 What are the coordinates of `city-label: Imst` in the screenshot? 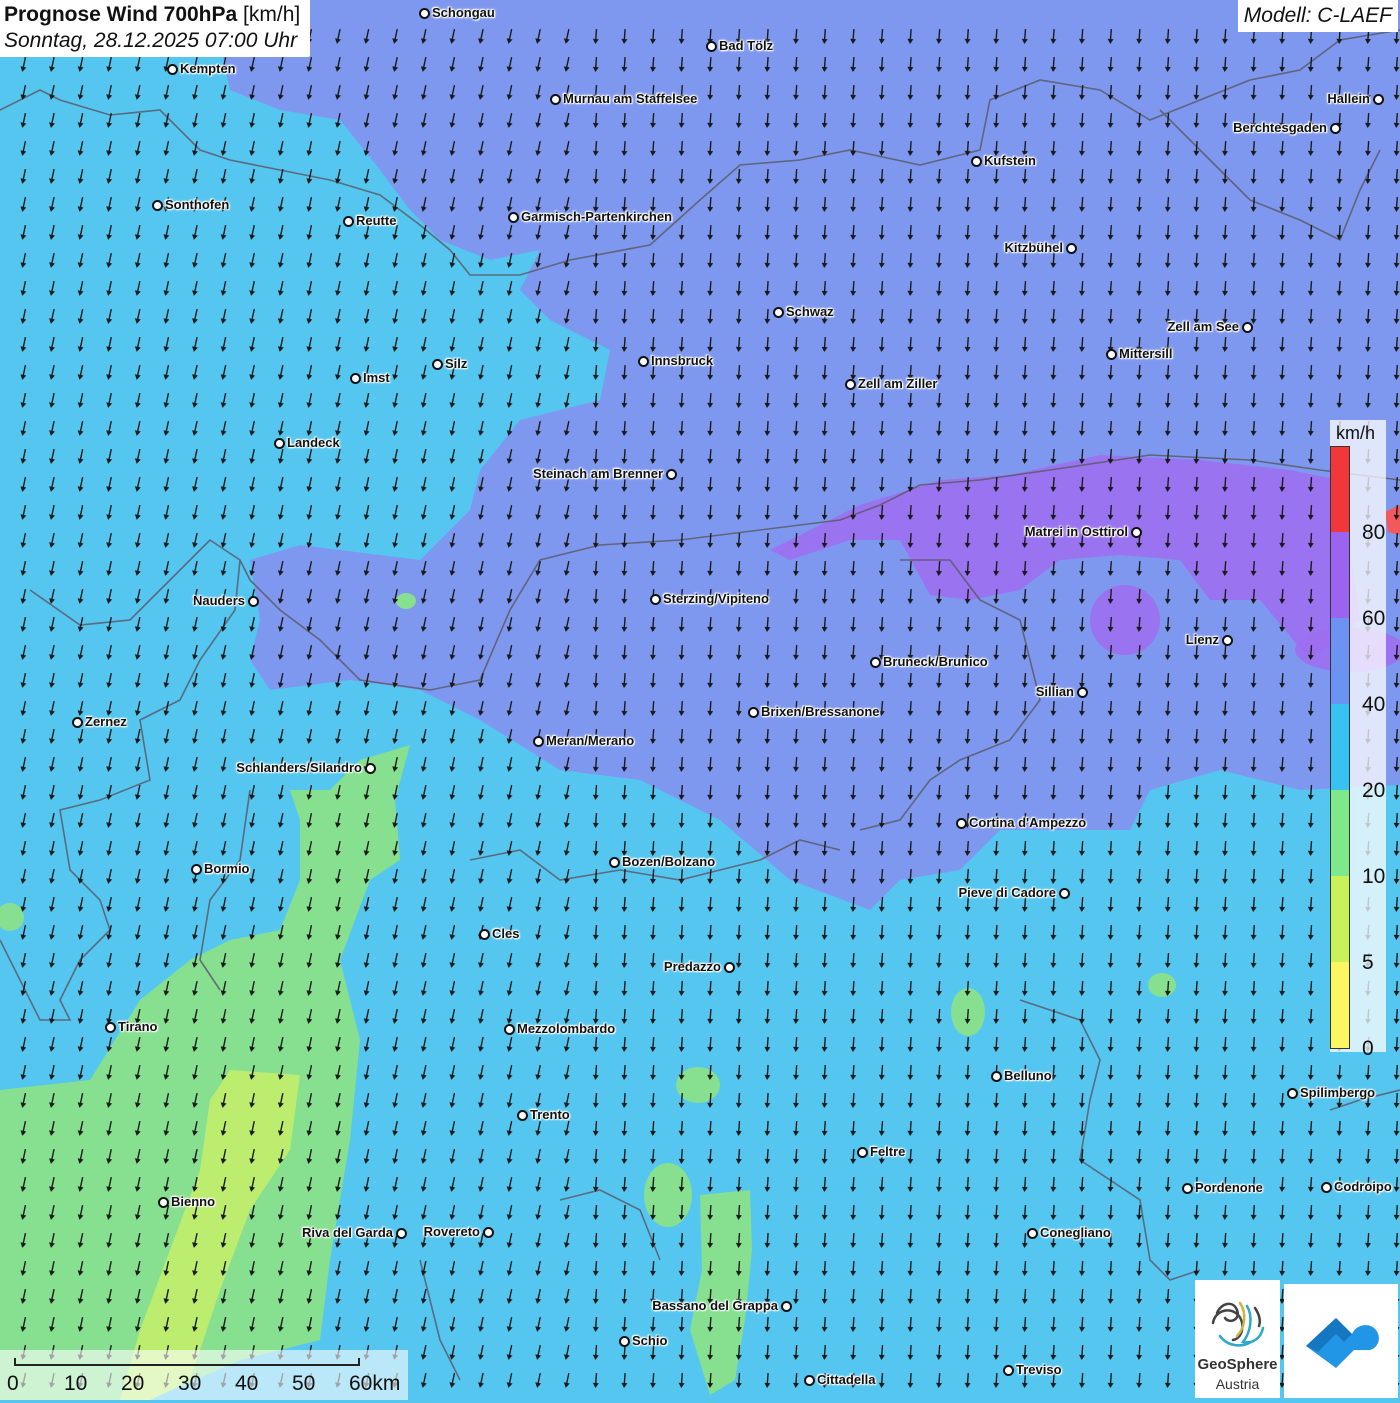 It's located at (376, 377).